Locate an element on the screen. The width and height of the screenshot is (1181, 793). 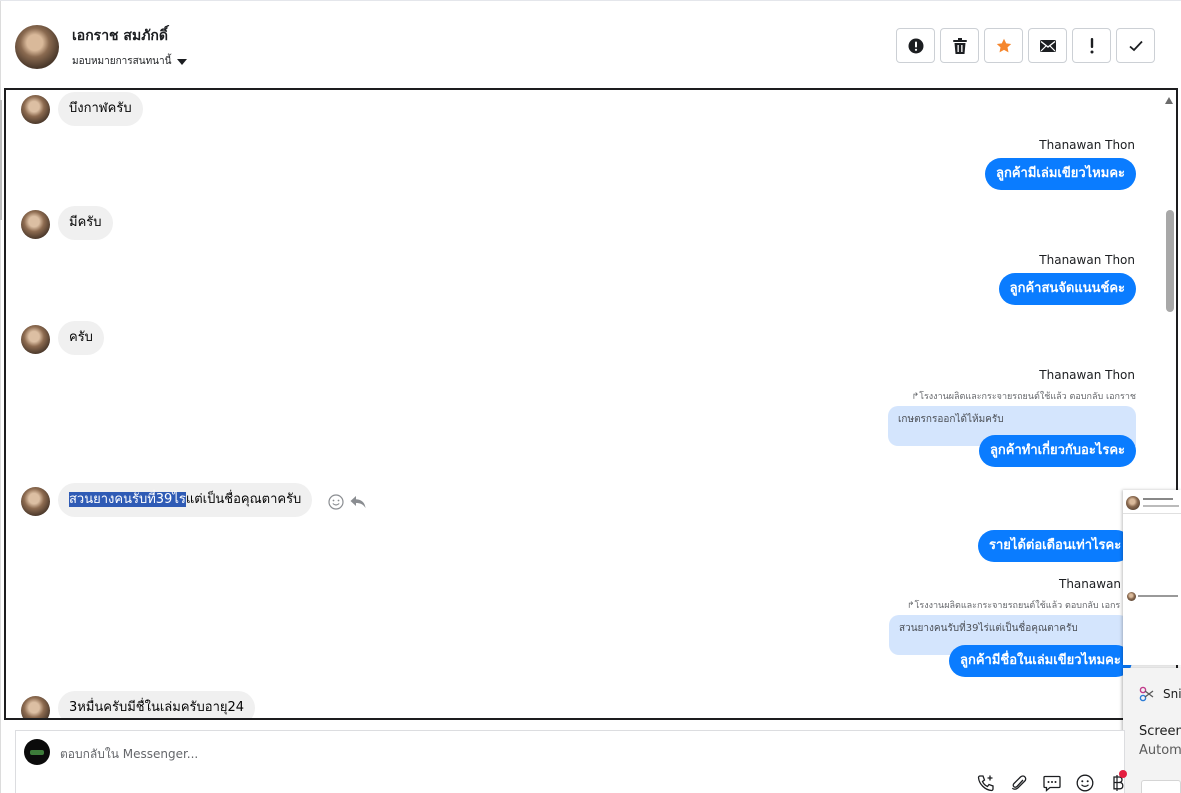
preview-message-line is located at coordinates (1158, 596).